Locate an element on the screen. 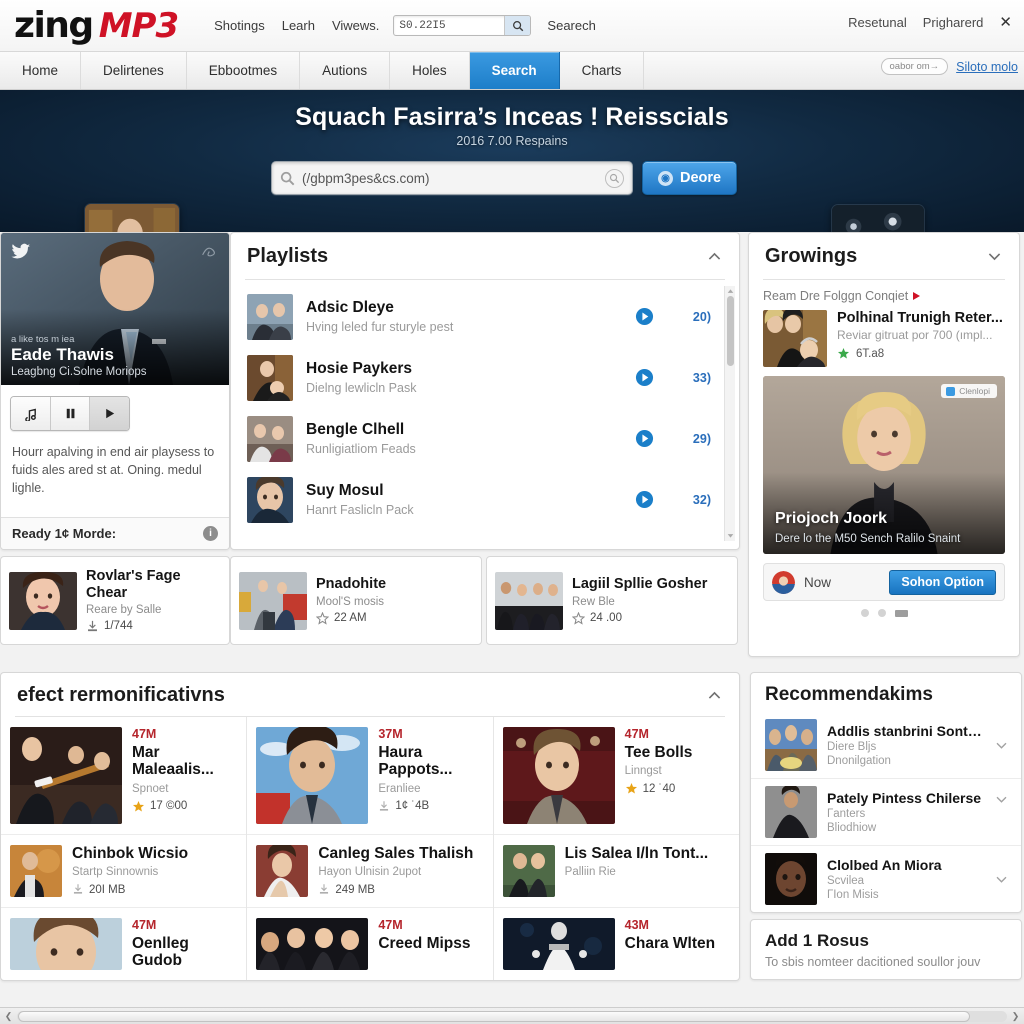  carousel-bar-indicator is located at coordinates (901, 613).